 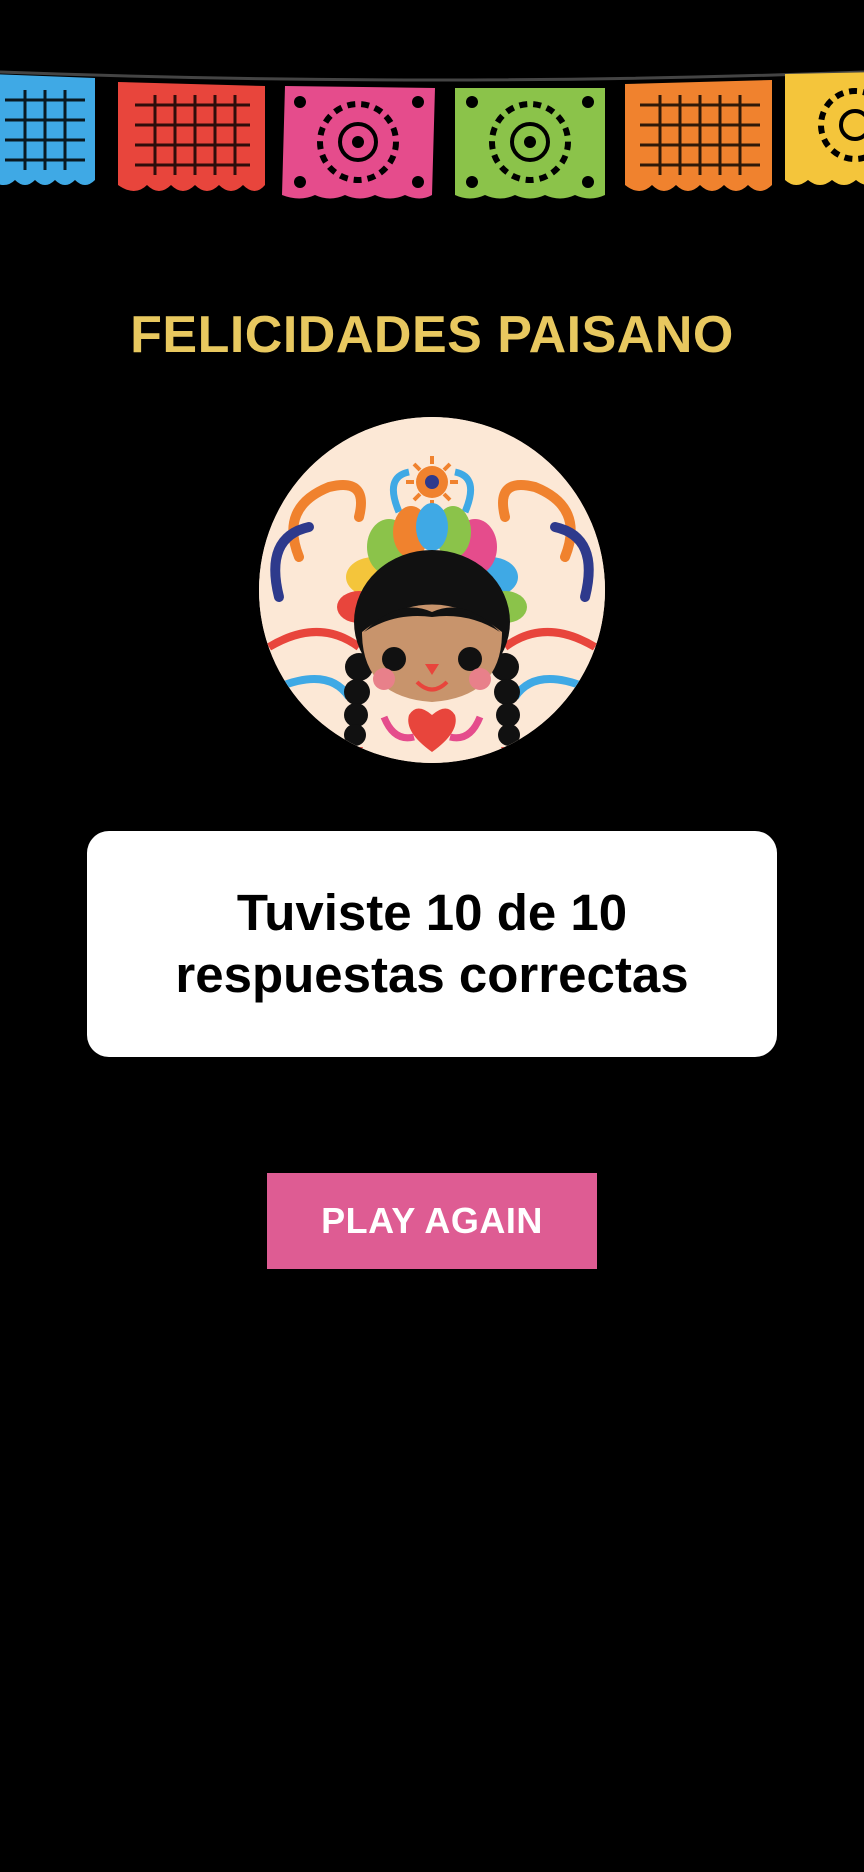 What do you see at coordinates (432, 1221) in the screenshot?
I see `play-again-button: PLAY AGAIN` at bounding box center [432, 1221].